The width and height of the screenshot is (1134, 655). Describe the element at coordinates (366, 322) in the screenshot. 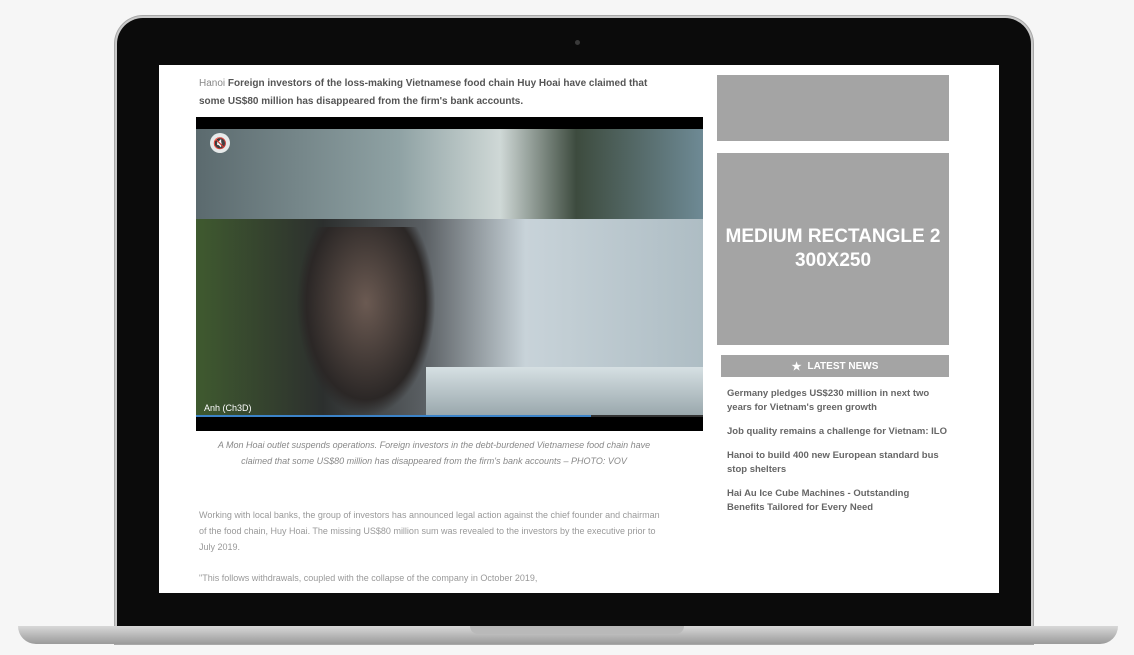

I see `video-rider` at that location.